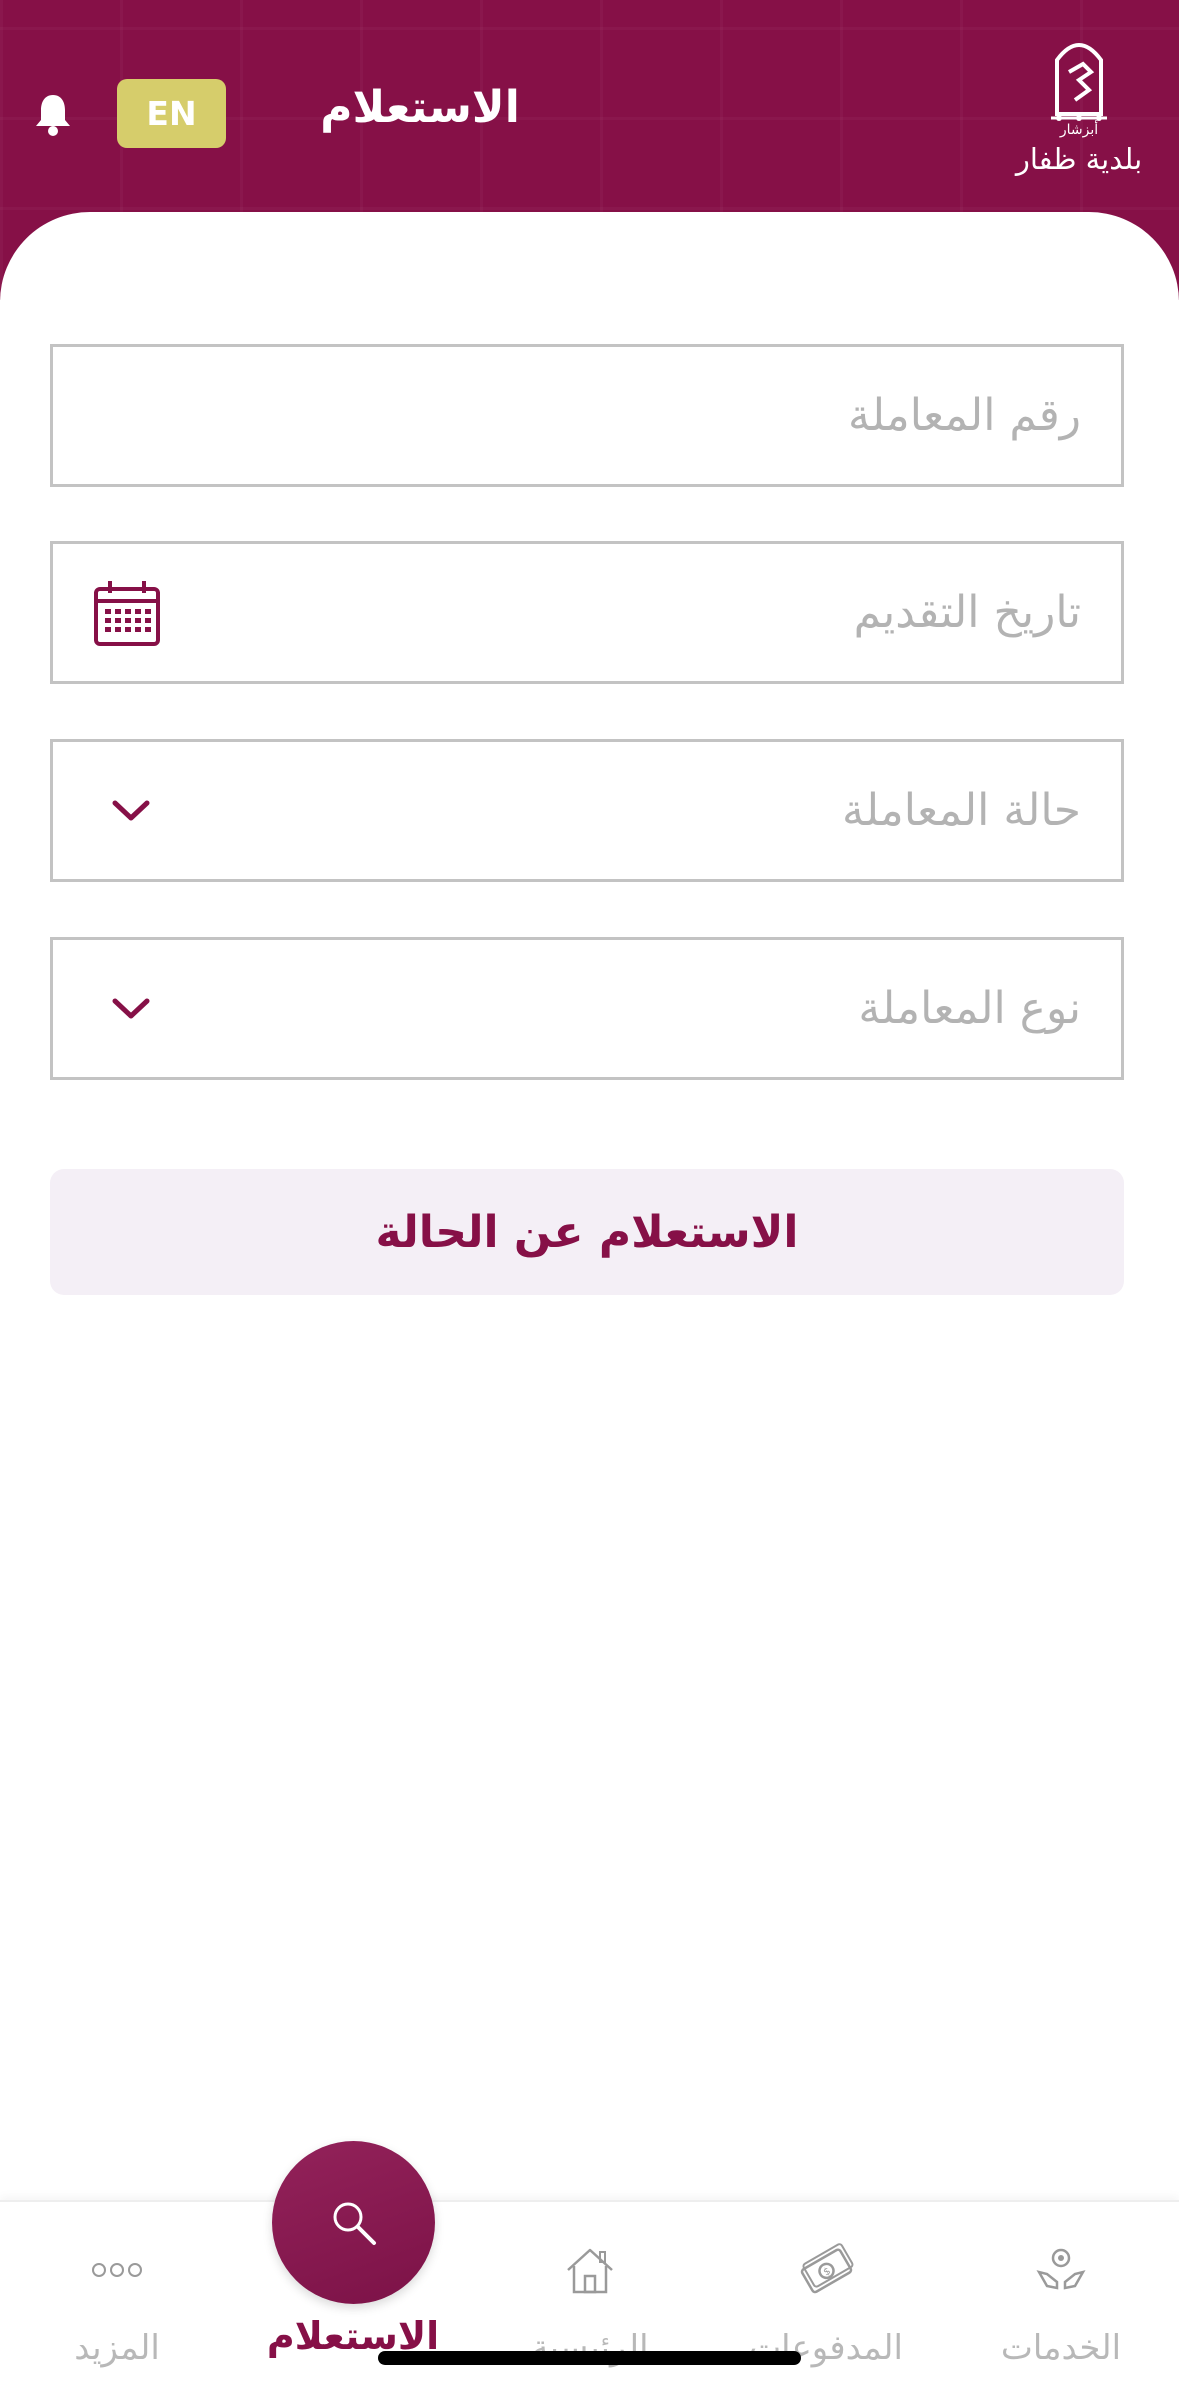  I want to click on tab-more: المزيد, so click(117, 2298).